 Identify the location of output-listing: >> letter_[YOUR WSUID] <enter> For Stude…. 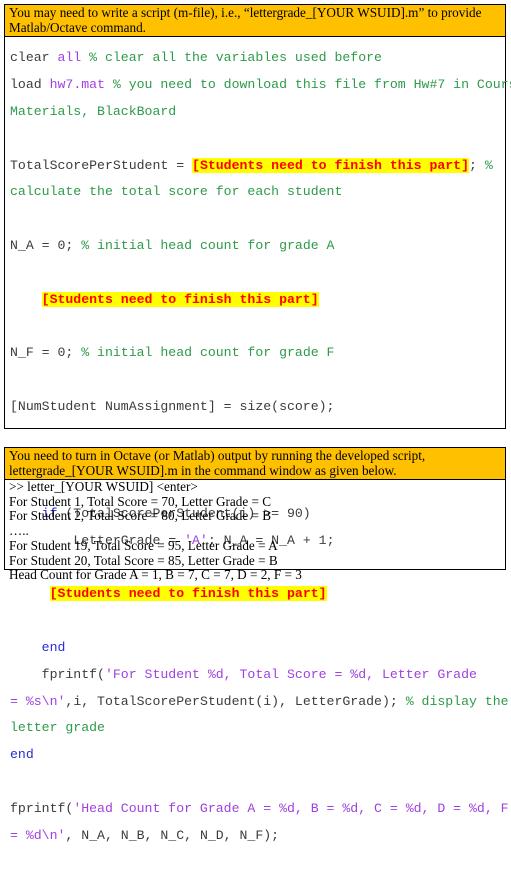
(255, 531).